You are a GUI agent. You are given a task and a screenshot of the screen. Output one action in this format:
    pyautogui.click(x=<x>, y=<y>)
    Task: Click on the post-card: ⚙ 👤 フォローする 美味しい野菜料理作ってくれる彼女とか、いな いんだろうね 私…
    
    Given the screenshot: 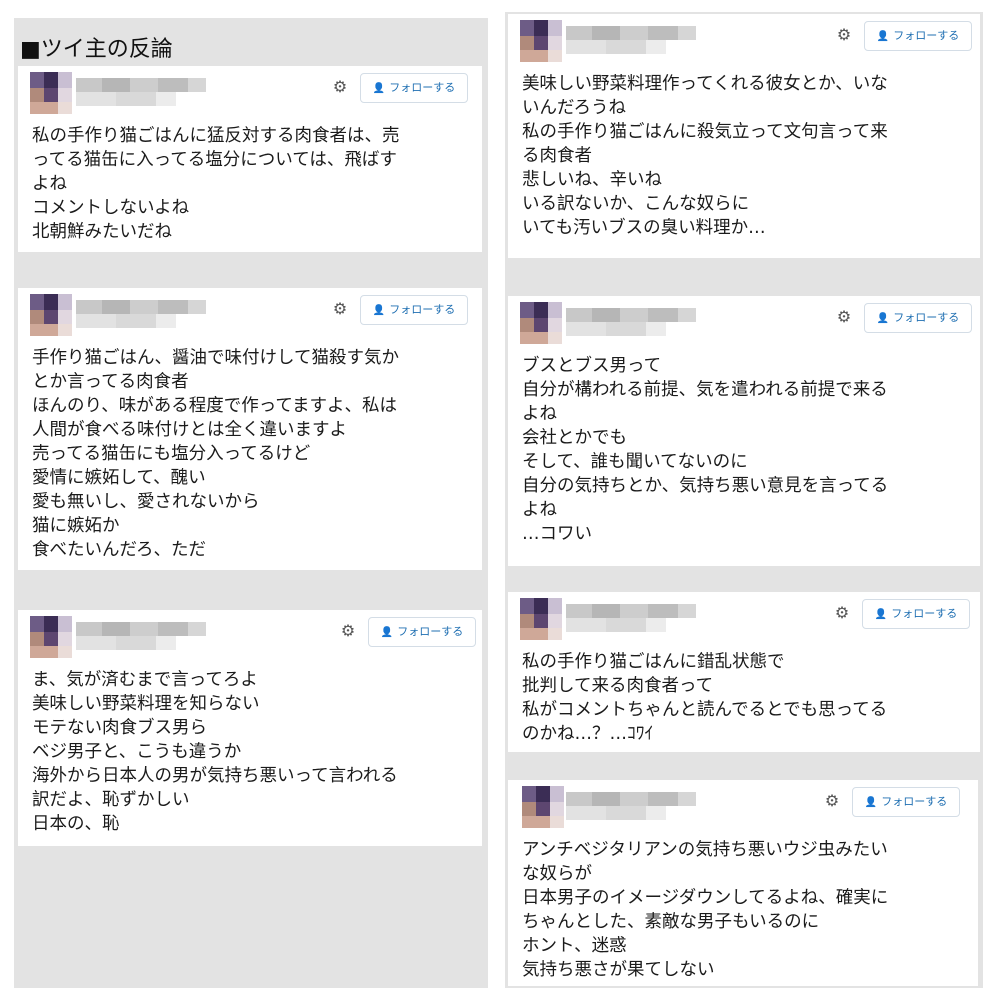 What is the action you would take?
    pyautogui.click(x=744, y=136)
    